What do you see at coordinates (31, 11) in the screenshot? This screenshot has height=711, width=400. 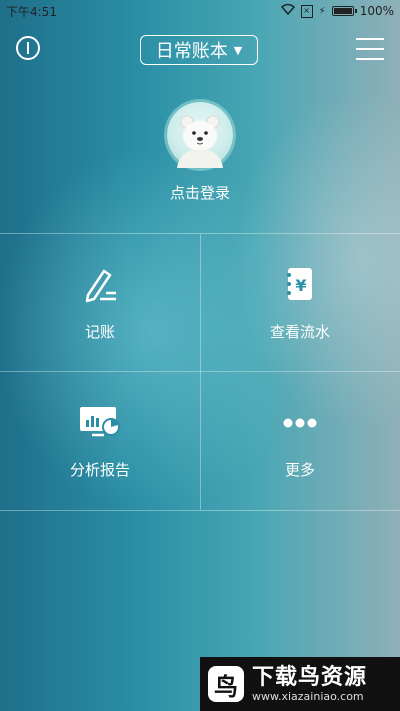 I see `status-time: 下午4:51` at bounding box center [31, 11].